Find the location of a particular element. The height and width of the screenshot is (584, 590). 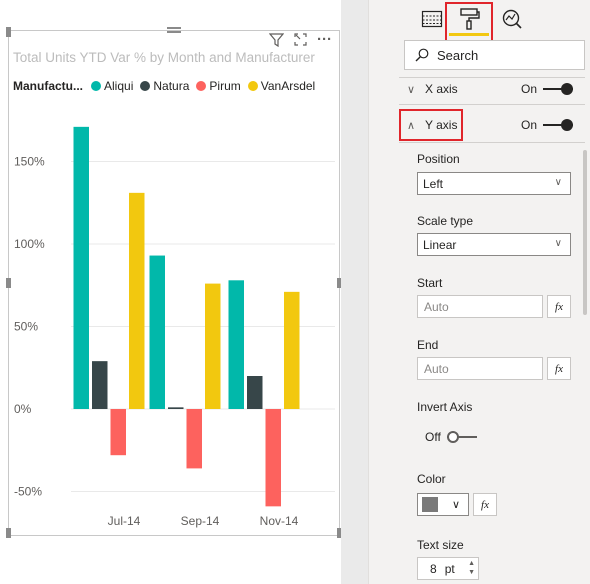

x-axis-label: X axis is located at coordinates (441, 89).